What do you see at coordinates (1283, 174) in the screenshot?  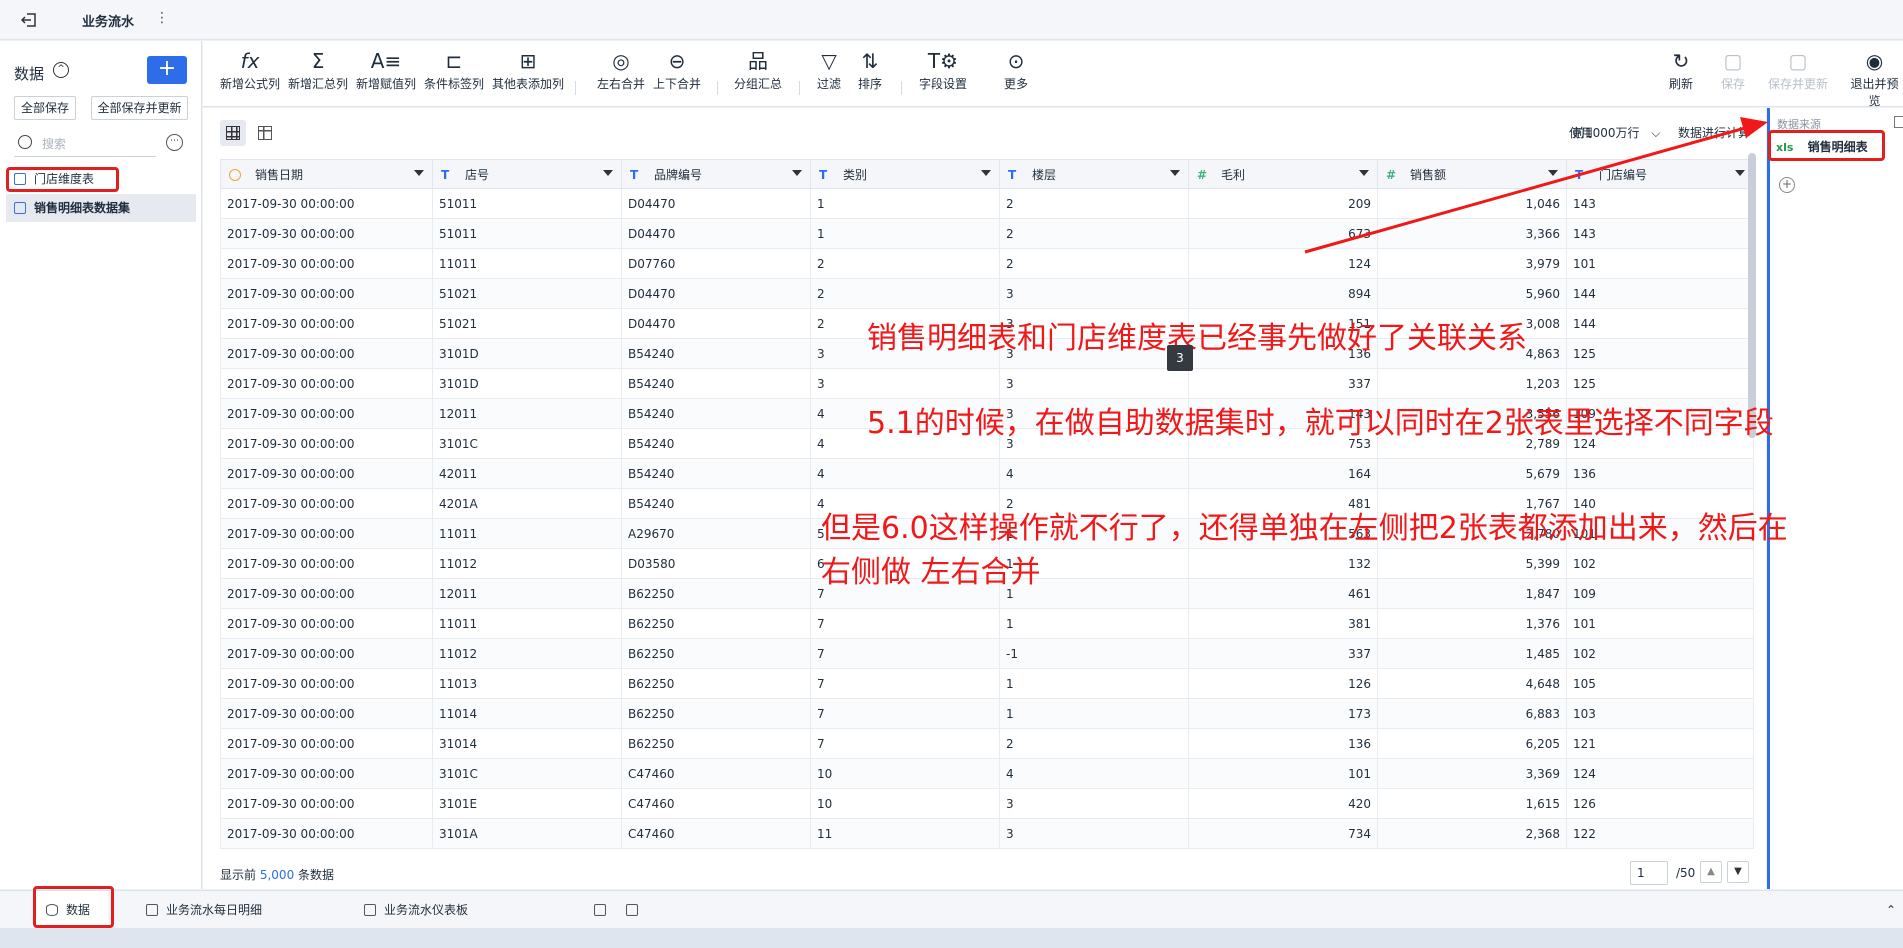 I see `column-header: # 毛利` at bounding box center [1283, 174].